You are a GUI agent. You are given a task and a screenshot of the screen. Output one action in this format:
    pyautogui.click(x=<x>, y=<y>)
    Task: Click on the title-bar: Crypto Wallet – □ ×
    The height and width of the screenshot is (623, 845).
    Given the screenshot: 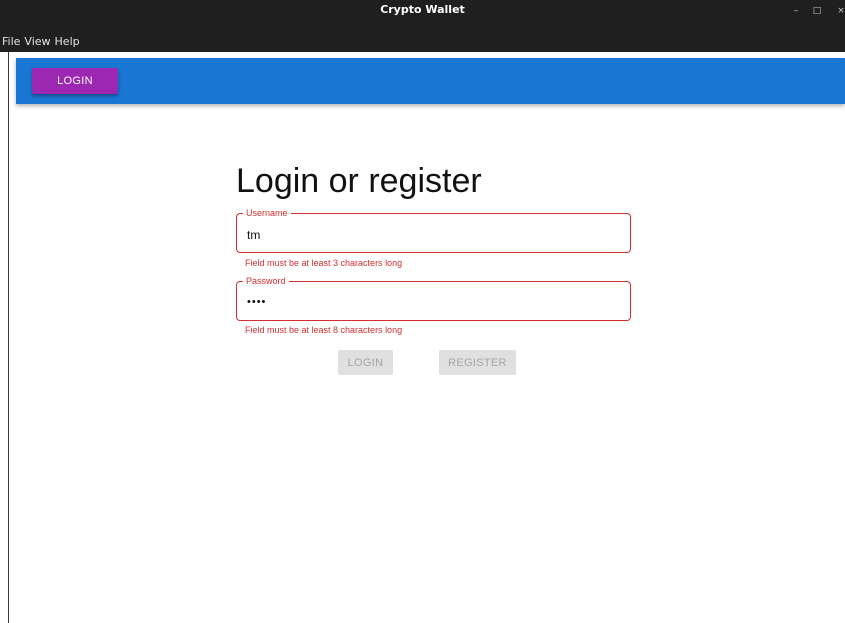 What is the action you would take?
    pyautogui.click(x=422, y=15)
    